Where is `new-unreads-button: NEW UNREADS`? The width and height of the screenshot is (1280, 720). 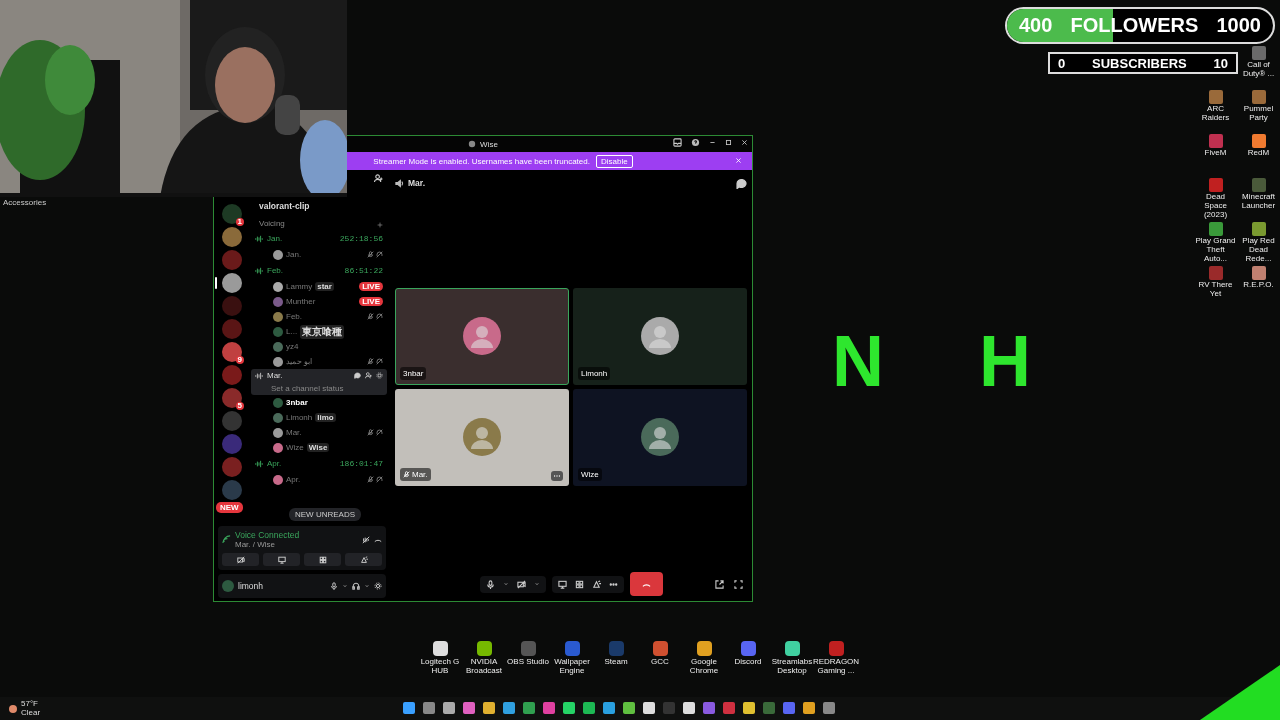 new-unreads-button: NEW UNREADS is located at coordinates (325, 514).